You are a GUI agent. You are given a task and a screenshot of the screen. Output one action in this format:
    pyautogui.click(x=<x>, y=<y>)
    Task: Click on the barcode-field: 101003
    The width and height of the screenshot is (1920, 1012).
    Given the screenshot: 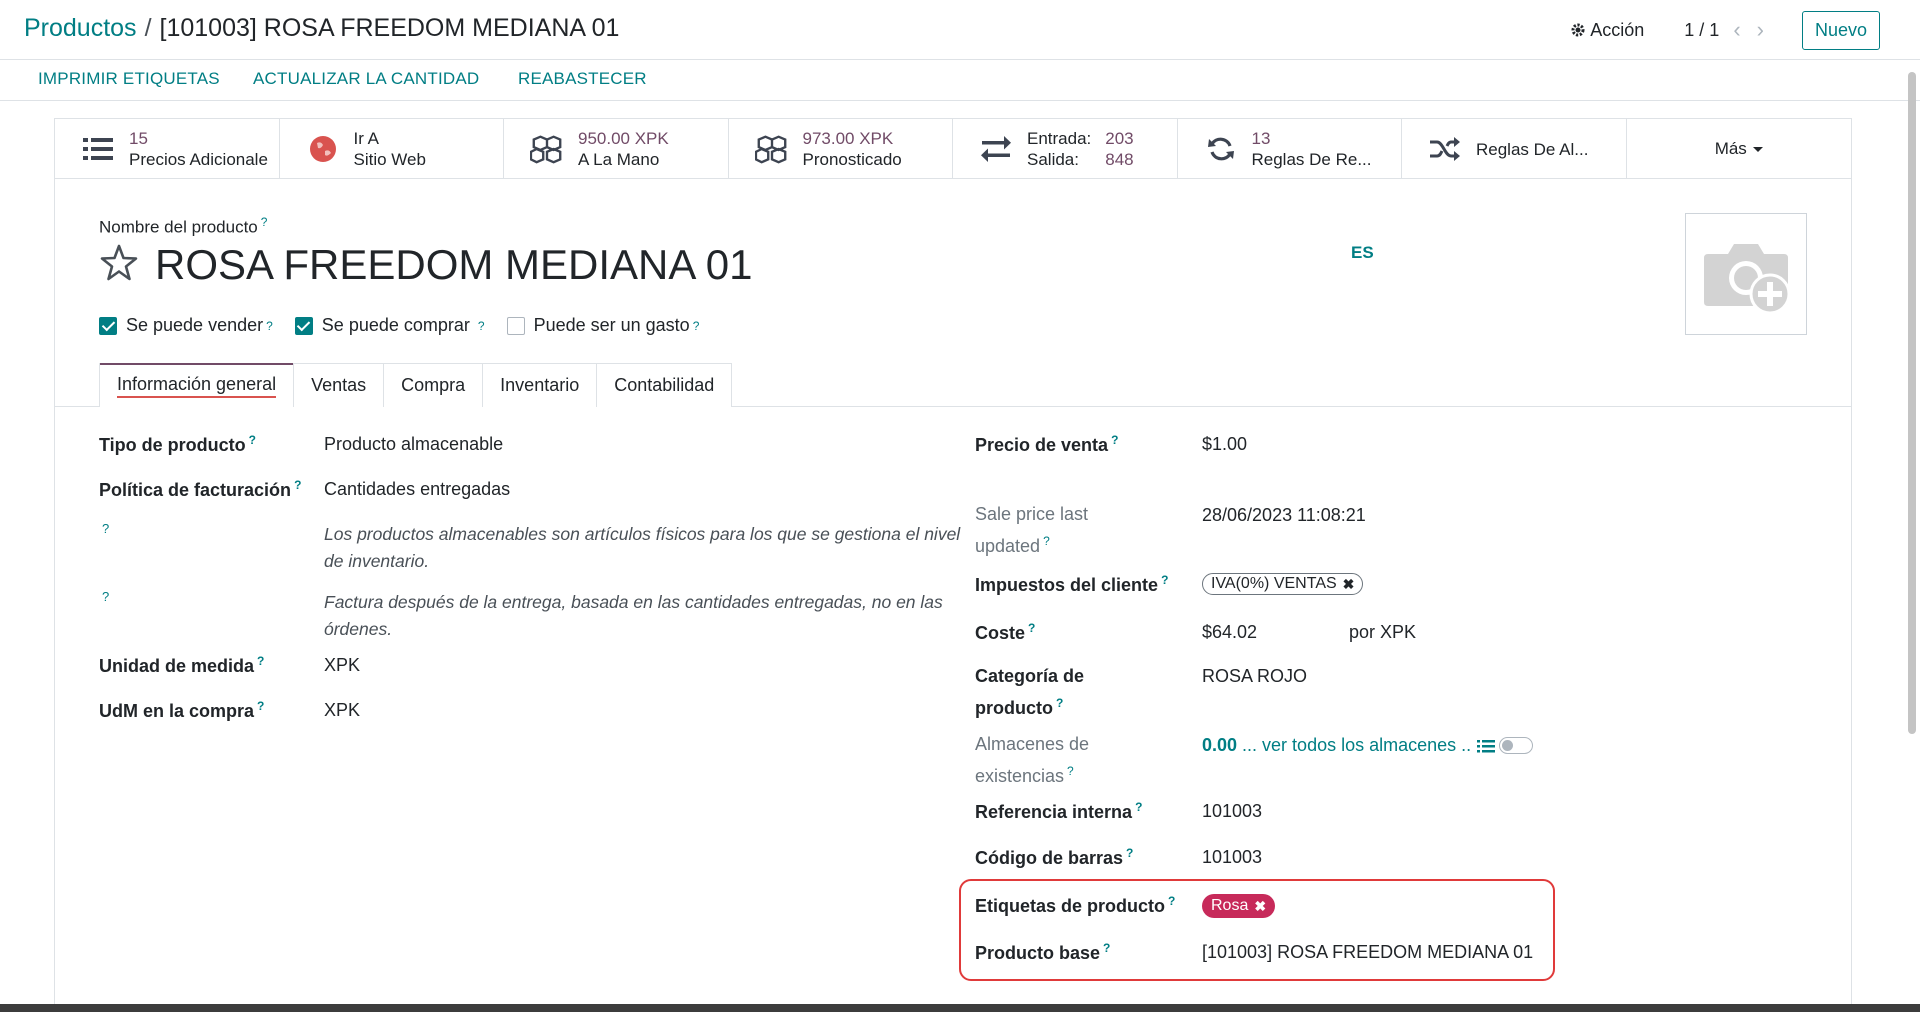 What is the action you would take?
    pyautogui.click(x=1232, y=857)
    